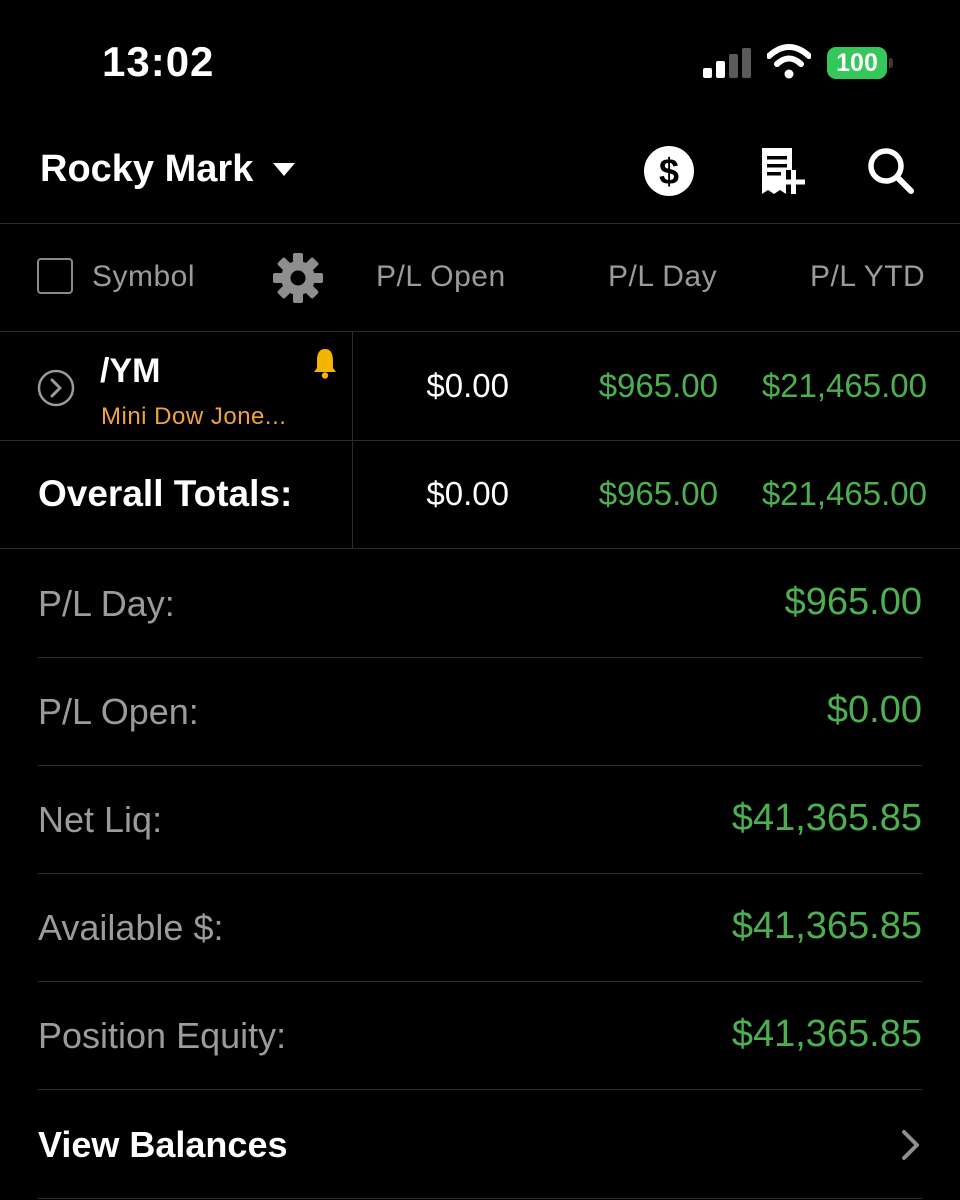 This screenshot has height=1200, width=960. Describe the element at coordinates (662, 277) in the screenshot. I see `column-pl-day: P/L Day` at that location.